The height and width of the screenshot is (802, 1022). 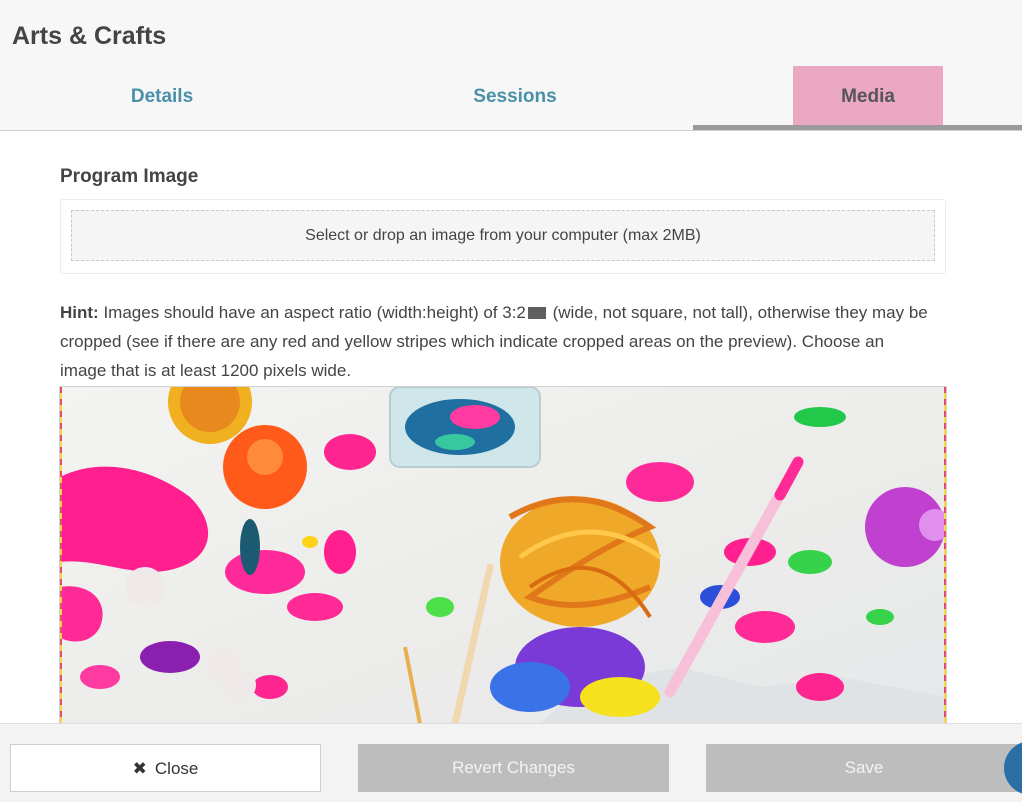 I want to click on page-title: Arts & Crafts, so click(x=89, y=36).